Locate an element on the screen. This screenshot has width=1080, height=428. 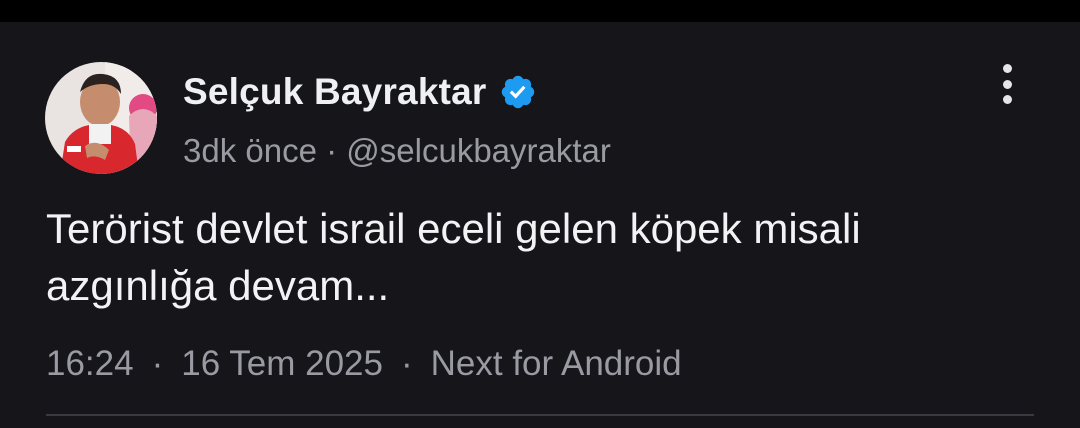
author-row: Selçuk Bayraktar is located at coordinates (360, 92).